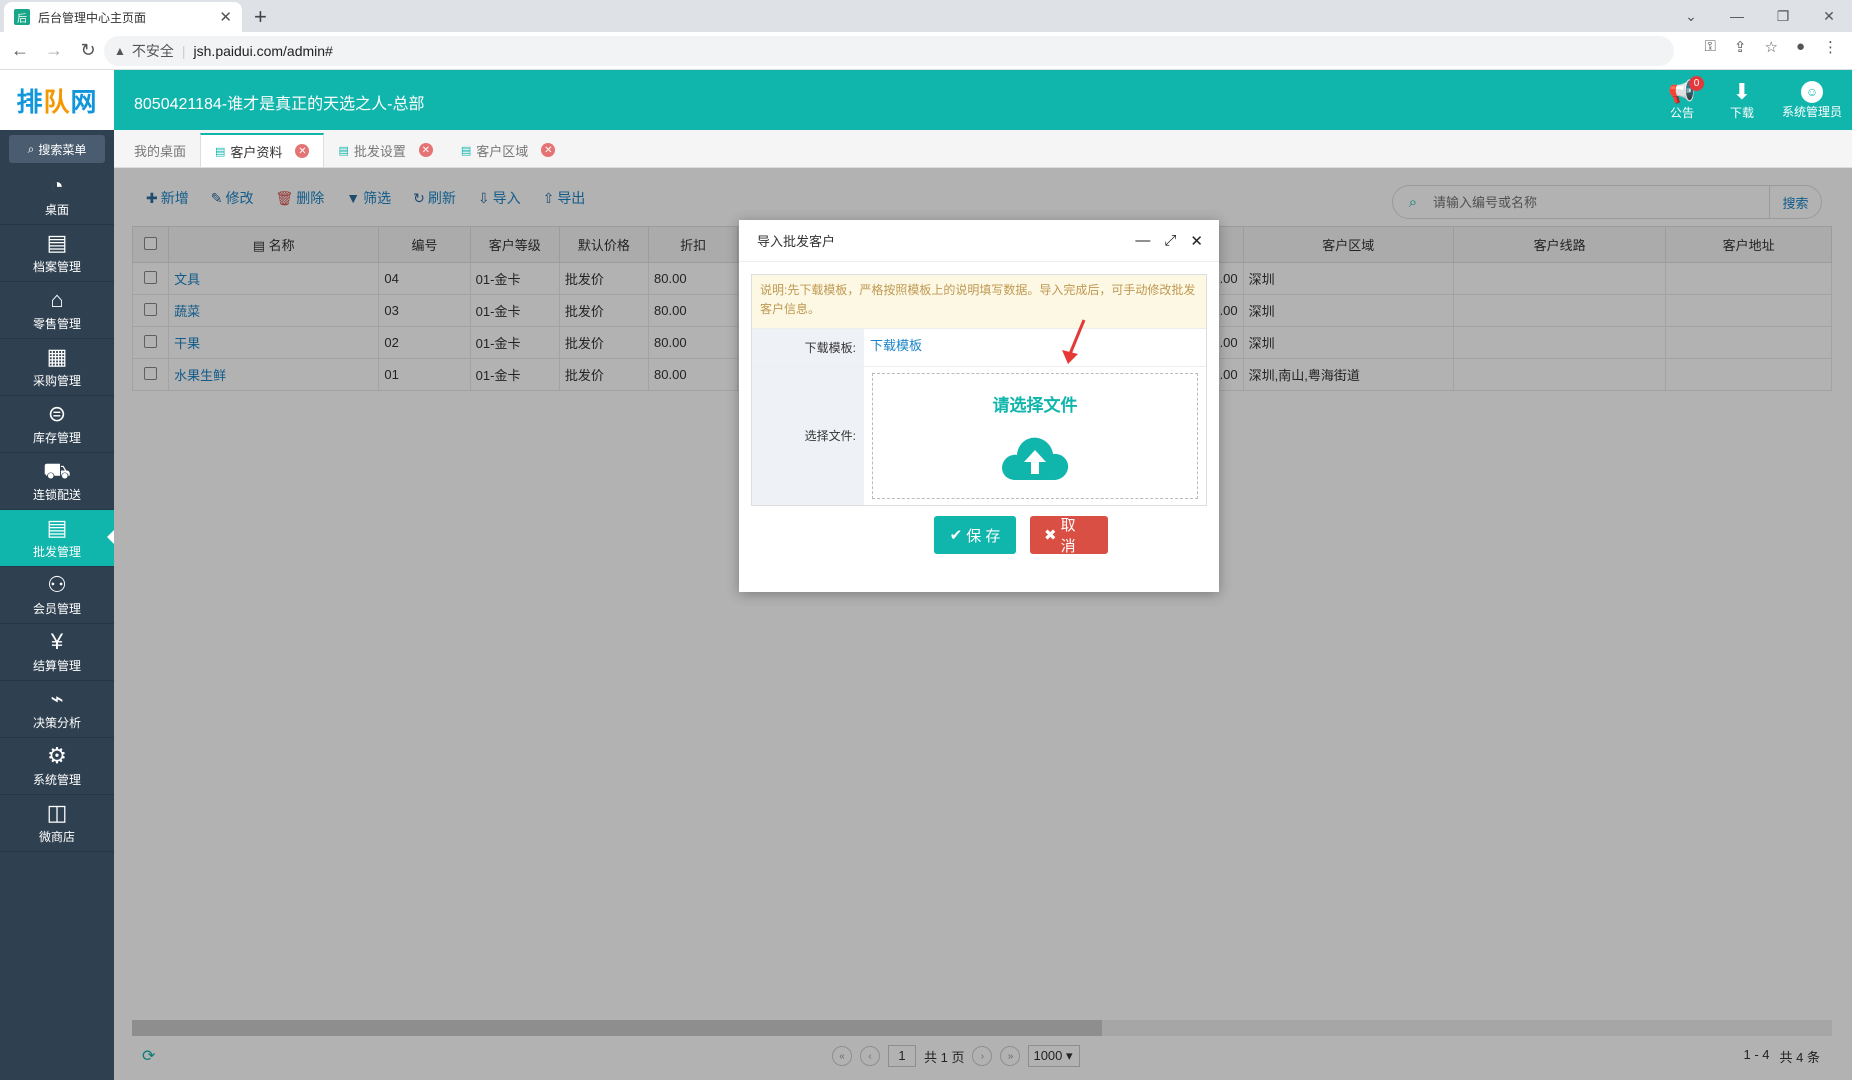 The height and width of the screenshot is (1080, 1852). I want to click on minimize-icon: —, so click(1142, 241).